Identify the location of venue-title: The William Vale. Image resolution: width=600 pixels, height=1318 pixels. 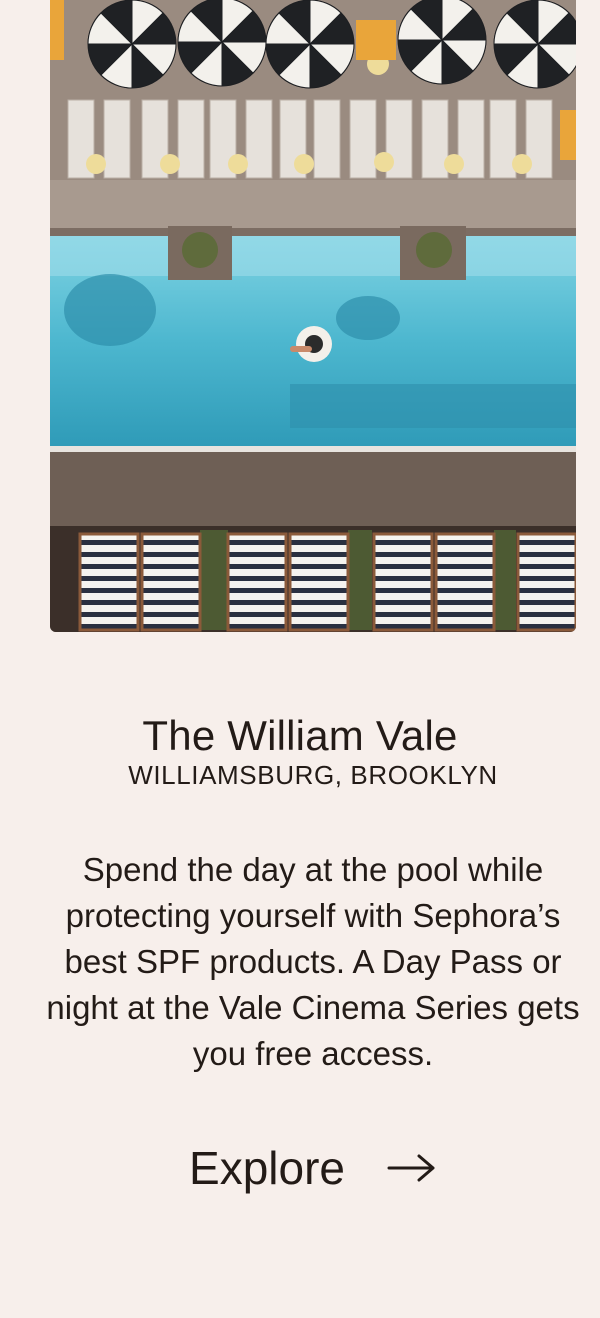
(300, 736).